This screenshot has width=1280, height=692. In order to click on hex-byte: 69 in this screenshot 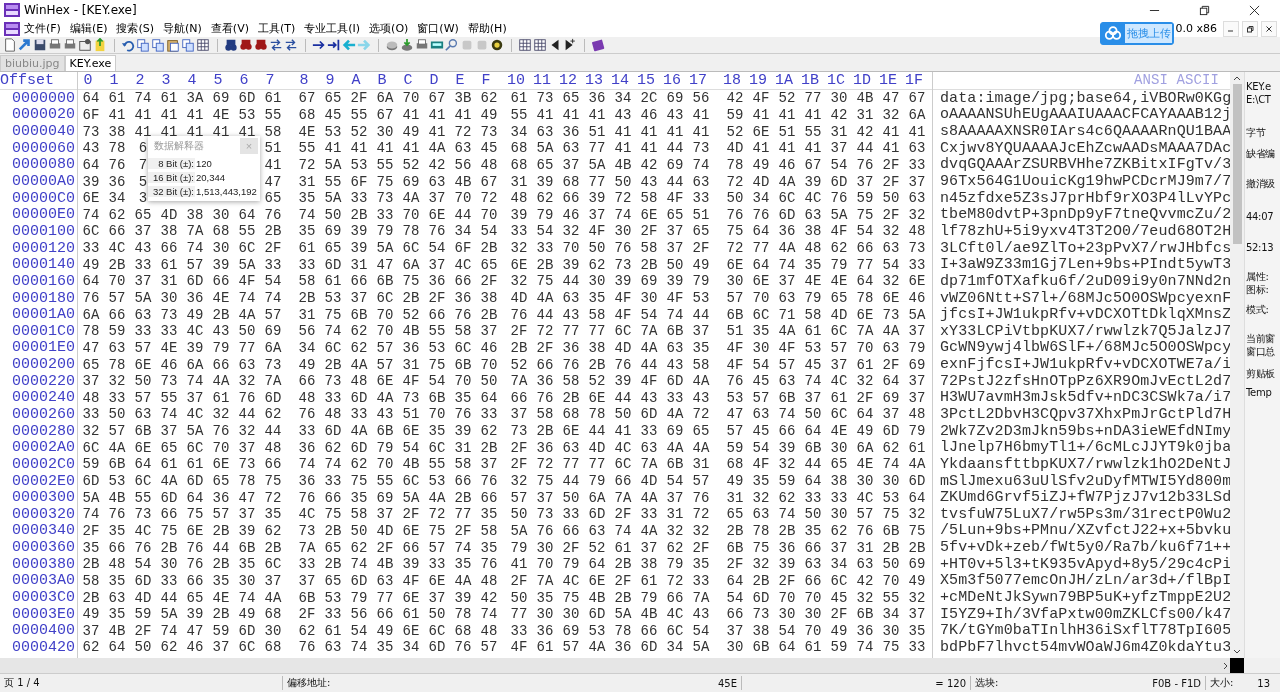, I will do `click(917, 564)`.